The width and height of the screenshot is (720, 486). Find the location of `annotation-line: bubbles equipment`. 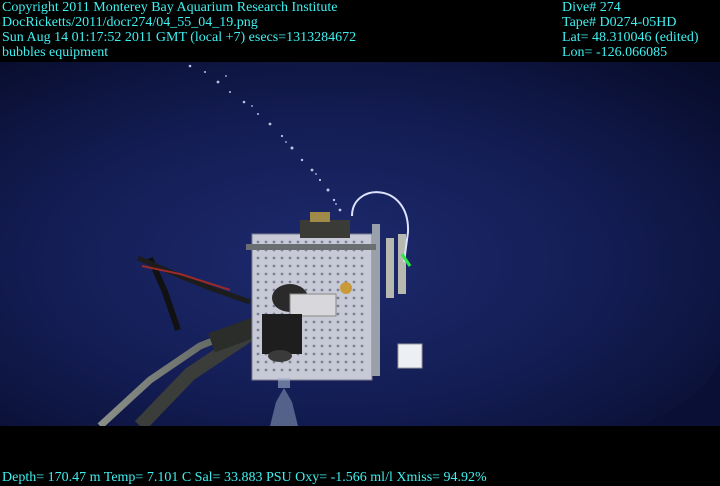

annotation-line: bubbles equipment is located at coordinates (55, 52).